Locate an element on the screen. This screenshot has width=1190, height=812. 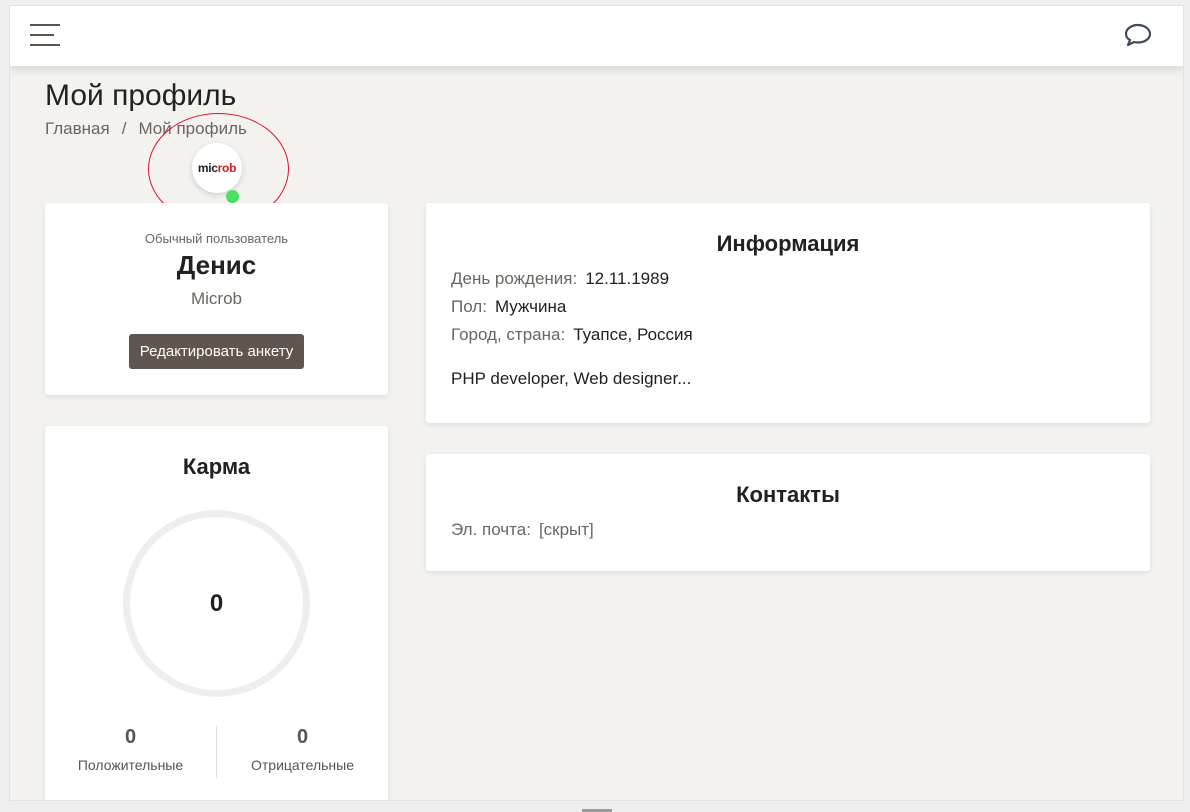
karma-title: Карма is located at coordinates (216, 466).